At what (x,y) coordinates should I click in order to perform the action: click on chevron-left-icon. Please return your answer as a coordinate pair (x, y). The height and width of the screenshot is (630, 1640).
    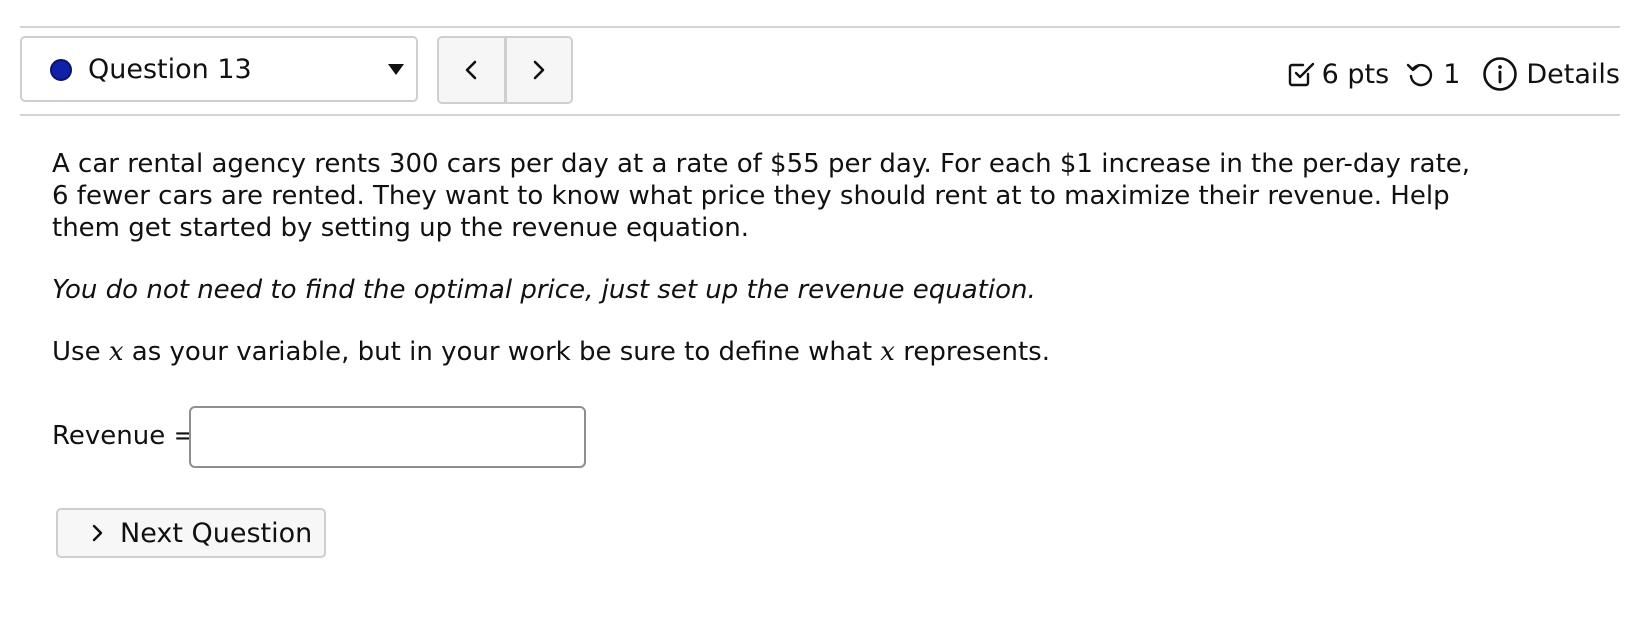
    Looking at the image, I should click on (471, 70).